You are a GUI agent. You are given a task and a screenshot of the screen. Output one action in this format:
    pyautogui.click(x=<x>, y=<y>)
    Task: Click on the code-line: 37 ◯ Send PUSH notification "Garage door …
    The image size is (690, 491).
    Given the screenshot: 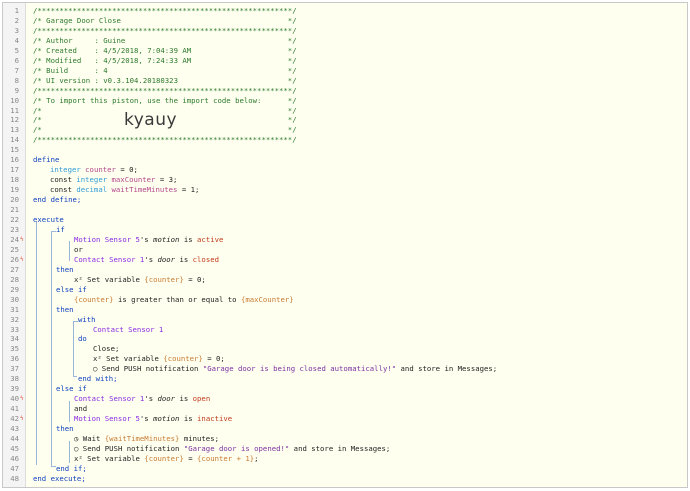 What is the action you would take?
    pyautogui.click(x=345, y=369)
    